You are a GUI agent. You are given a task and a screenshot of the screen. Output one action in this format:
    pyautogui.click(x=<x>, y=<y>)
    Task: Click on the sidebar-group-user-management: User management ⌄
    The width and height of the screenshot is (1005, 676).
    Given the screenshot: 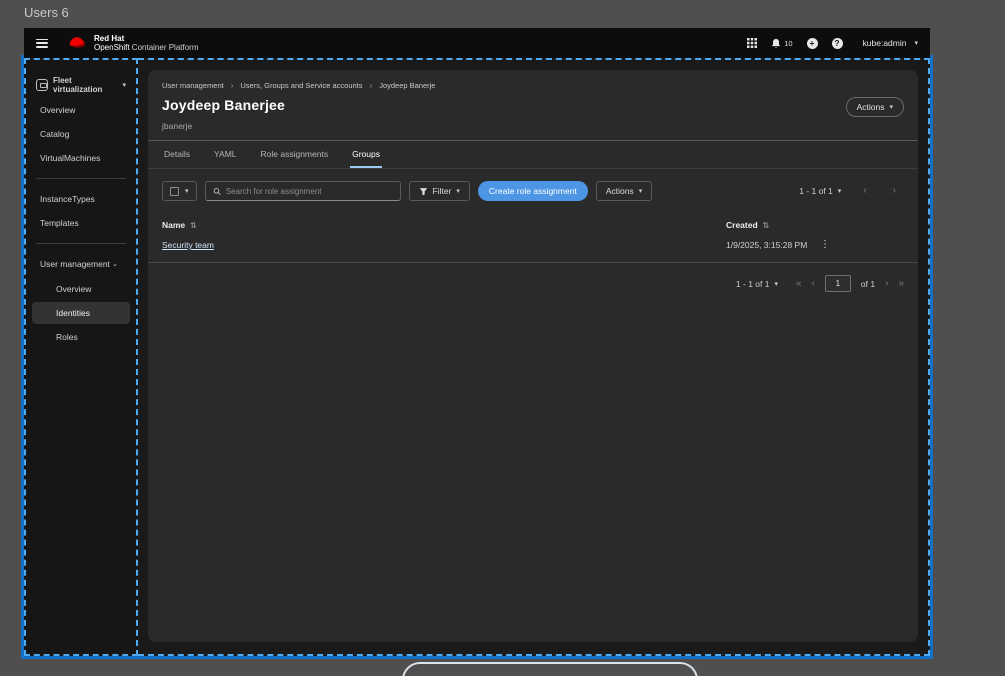 What is the action you would take?
    pyautogui.click(x=81, y=264)
    